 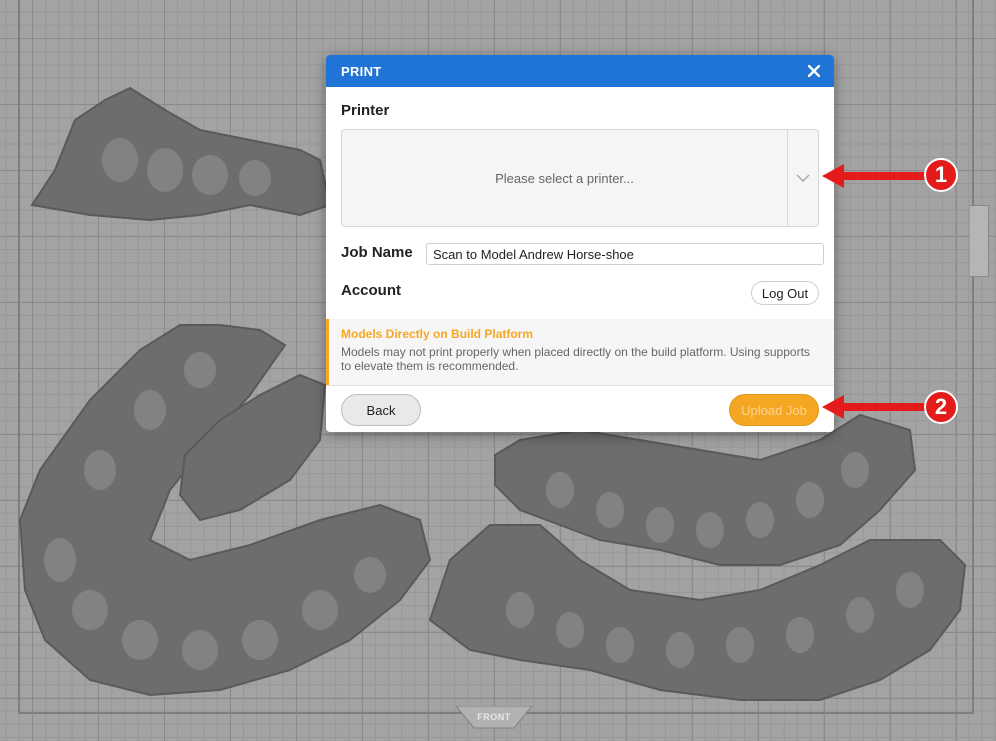 I want to click on dental-model-upper-left, so click(x=181, y=154).